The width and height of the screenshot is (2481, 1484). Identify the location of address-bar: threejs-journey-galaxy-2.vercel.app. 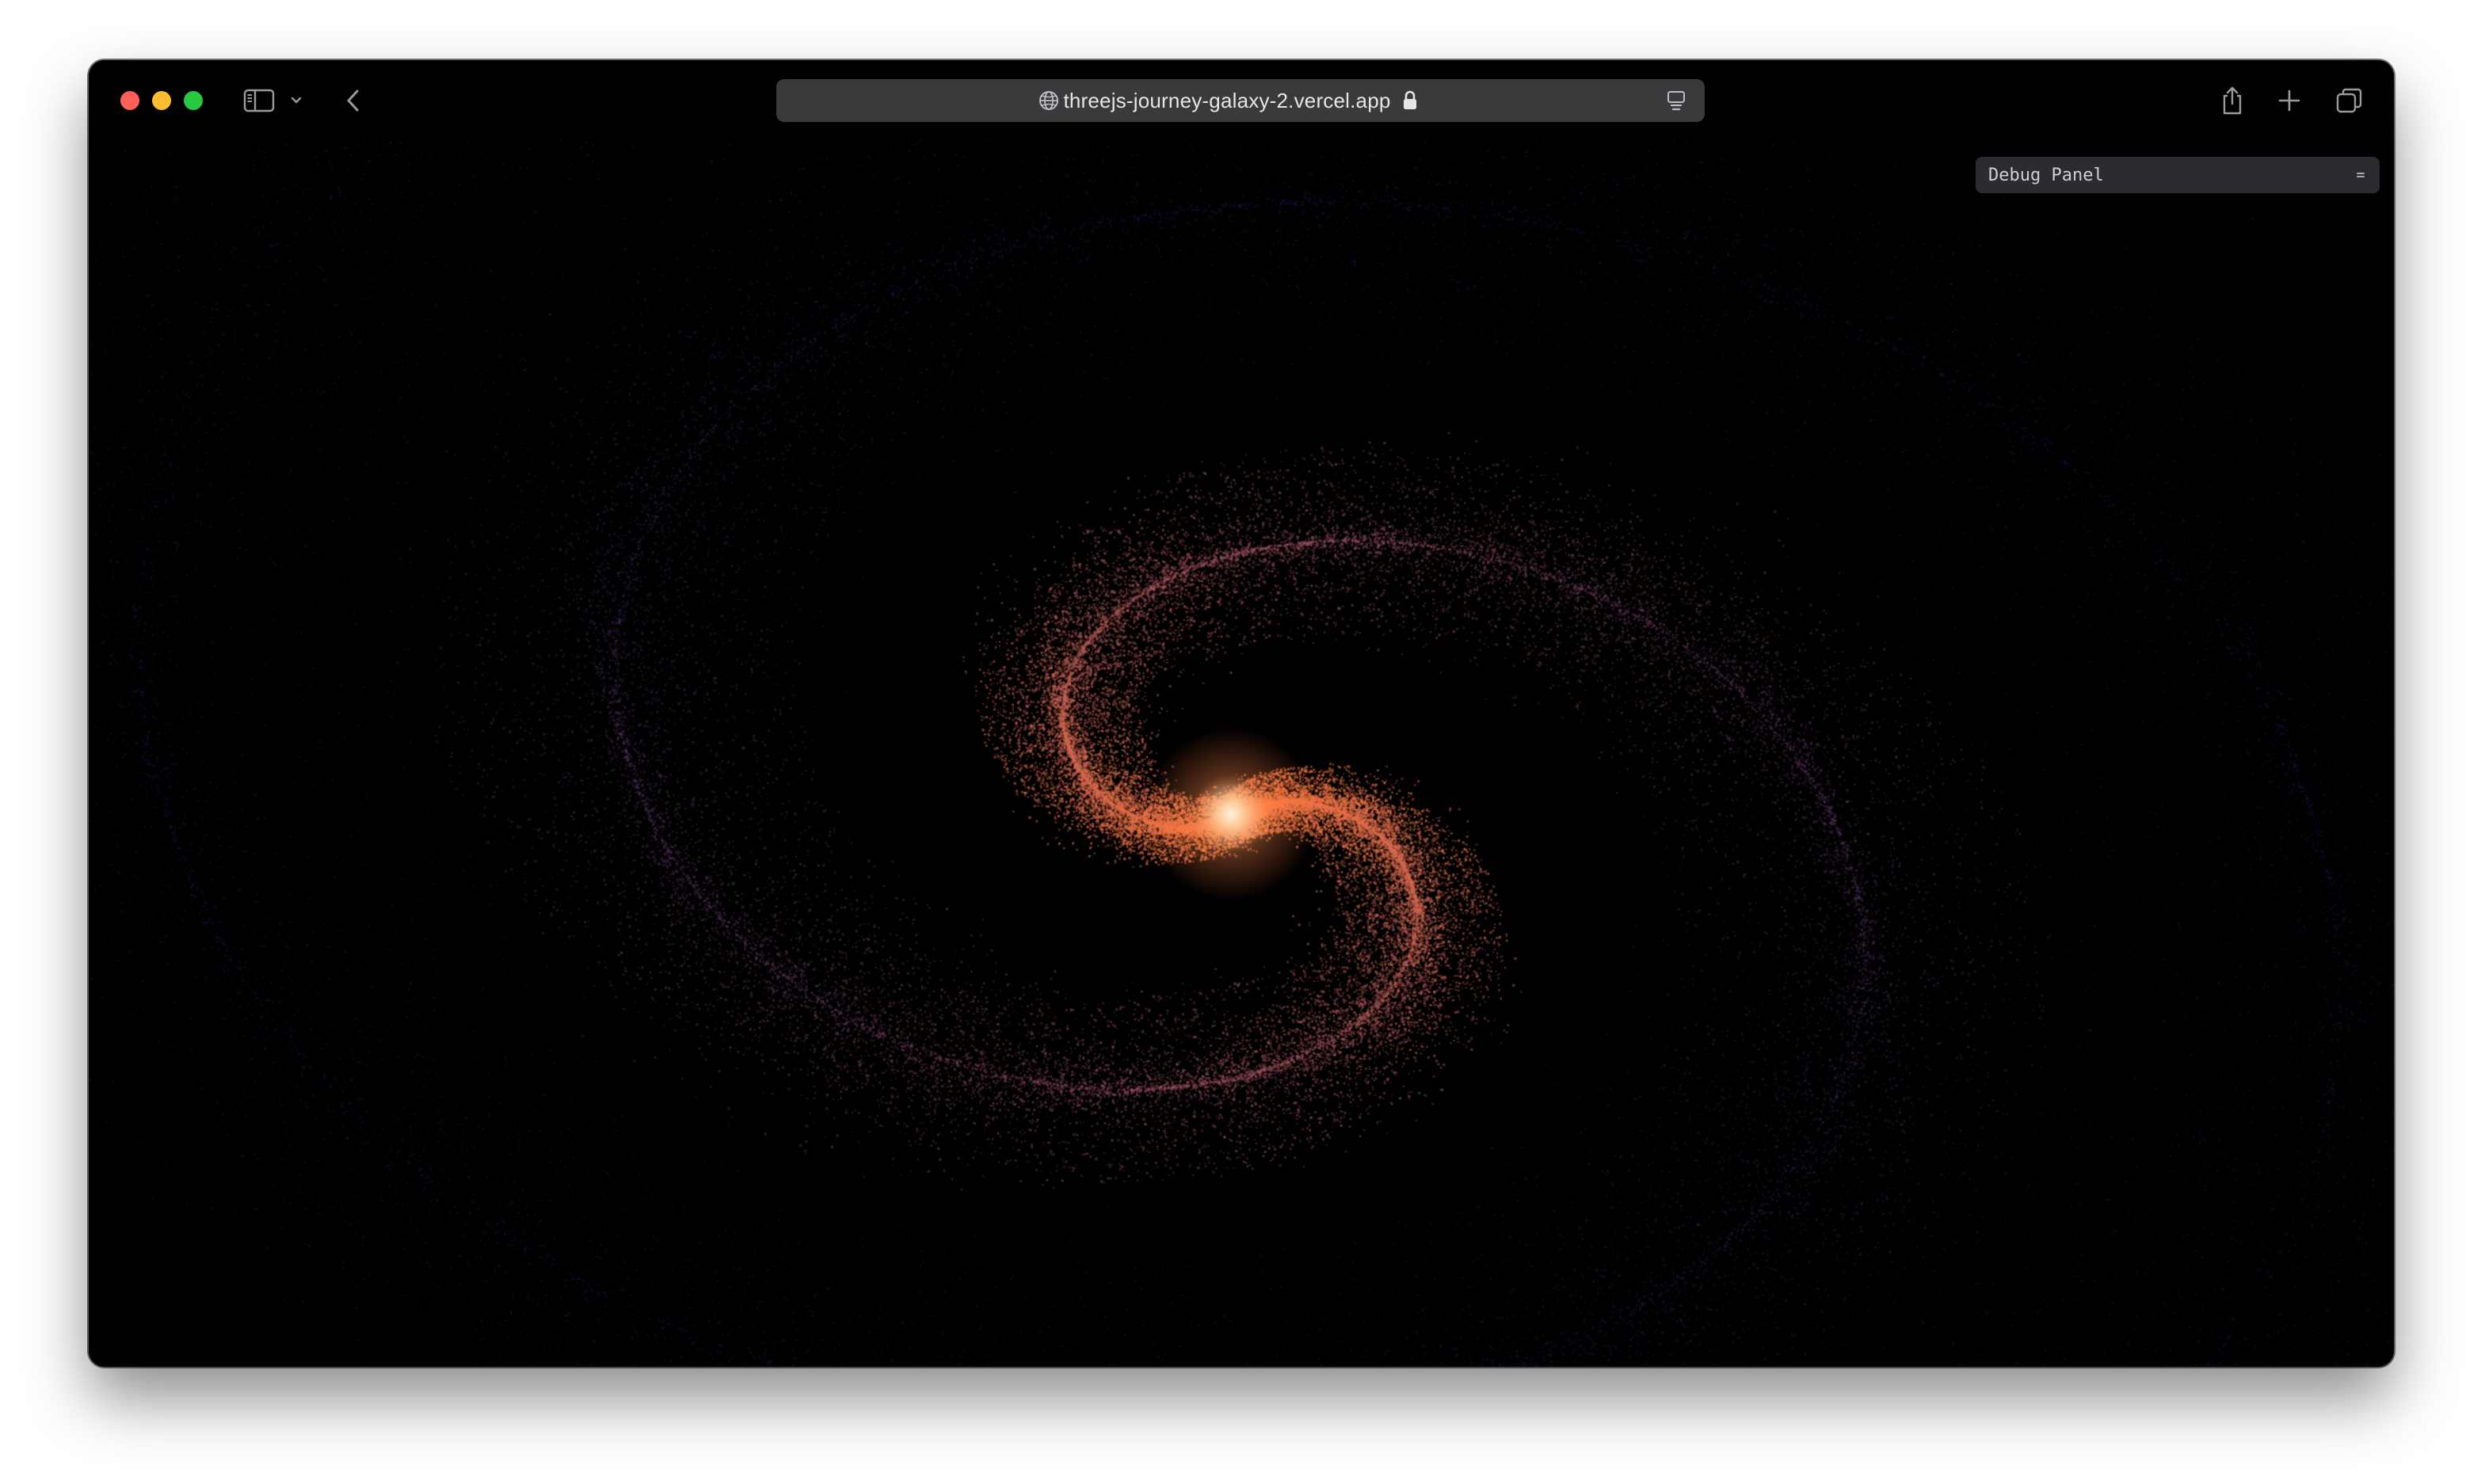
(1240, 100).